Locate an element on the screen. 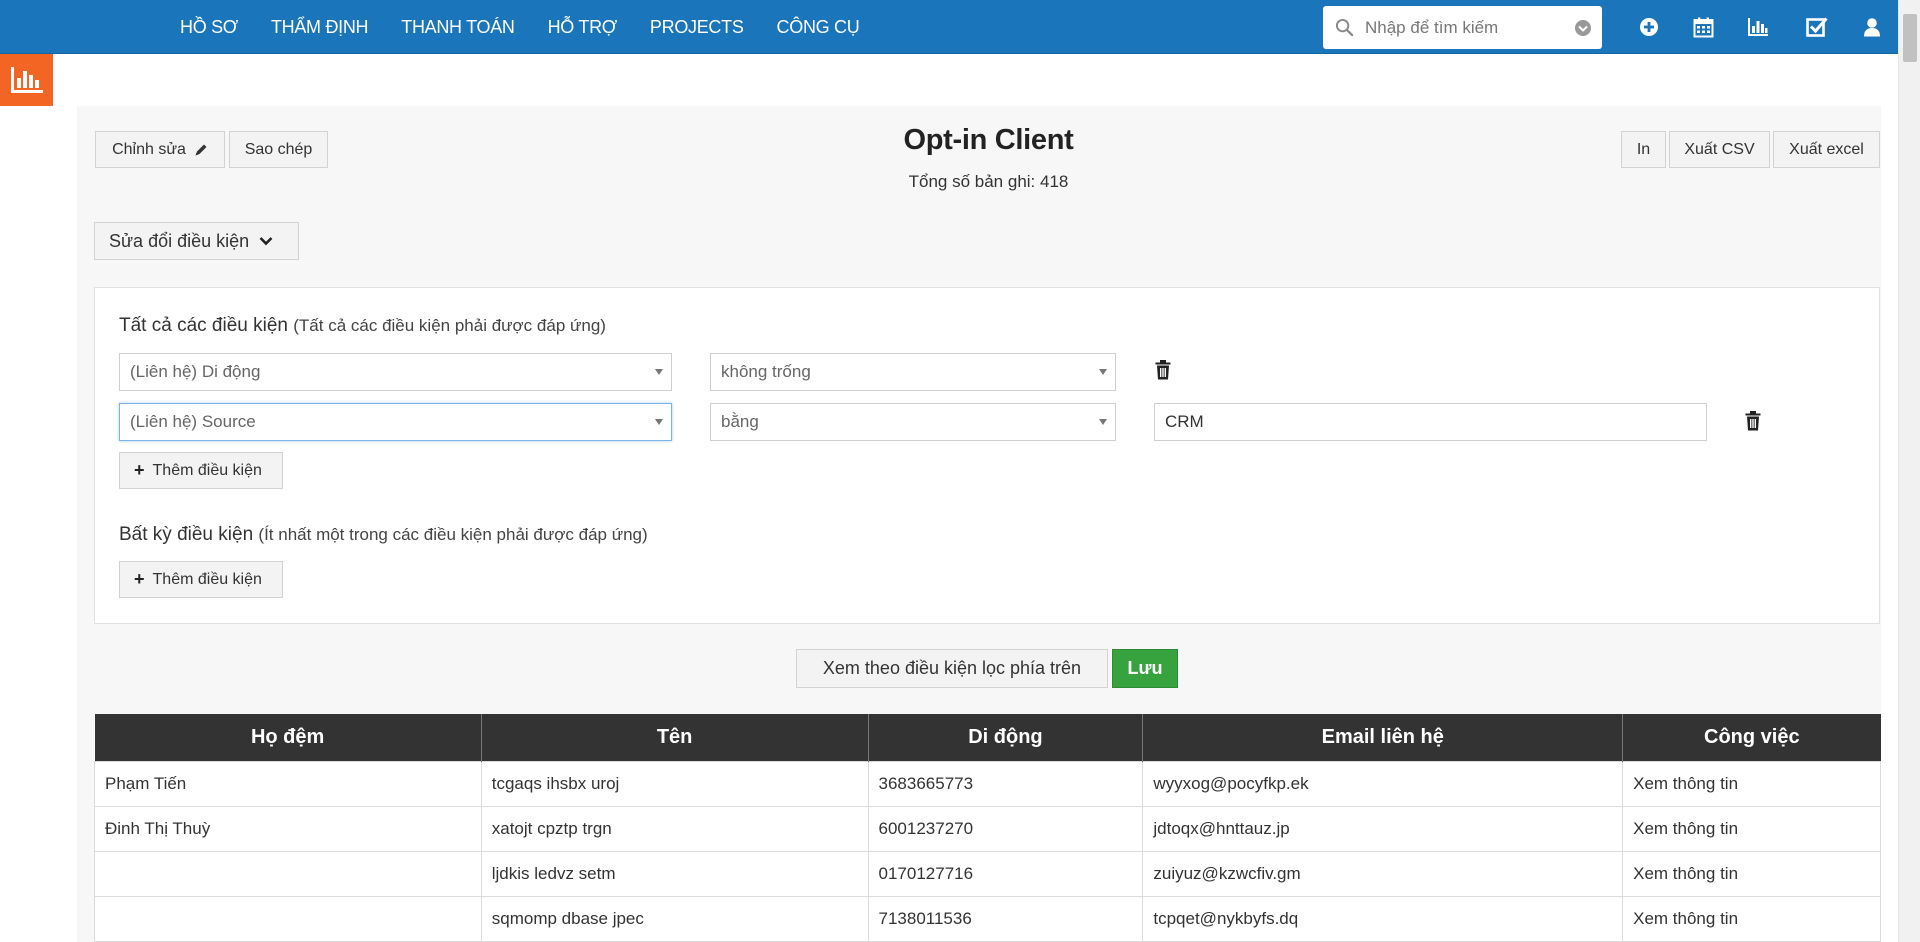  condition-1-operator-select: không trống is located at coordinates (913, 372).